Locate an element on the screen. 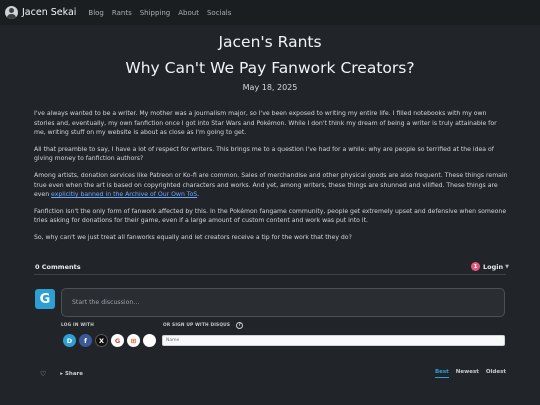 This screenshot has width=540, height=405. apple-icon is located at coordinates (149, 340).